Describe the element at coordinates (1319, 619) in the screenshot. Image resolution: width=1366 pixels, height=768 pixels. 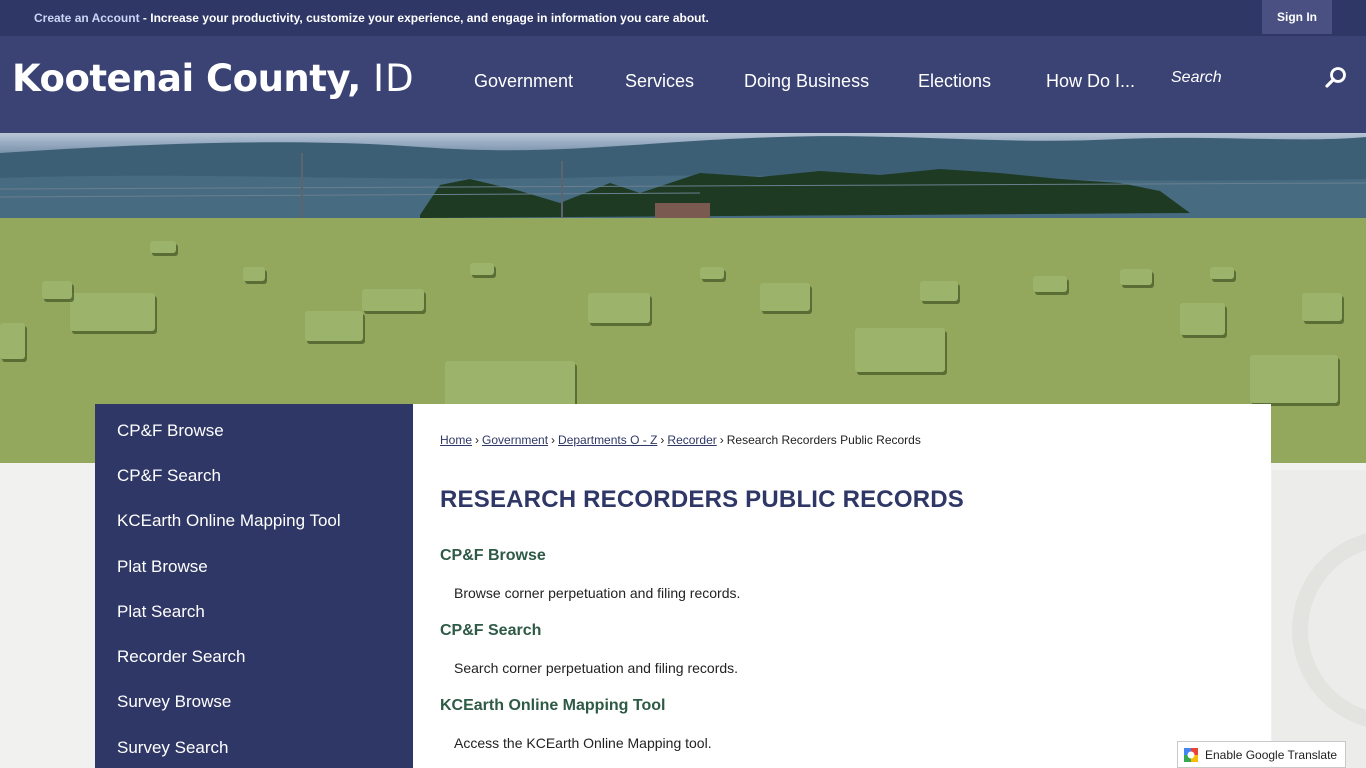
I see `county-seal-watermark` at that location.